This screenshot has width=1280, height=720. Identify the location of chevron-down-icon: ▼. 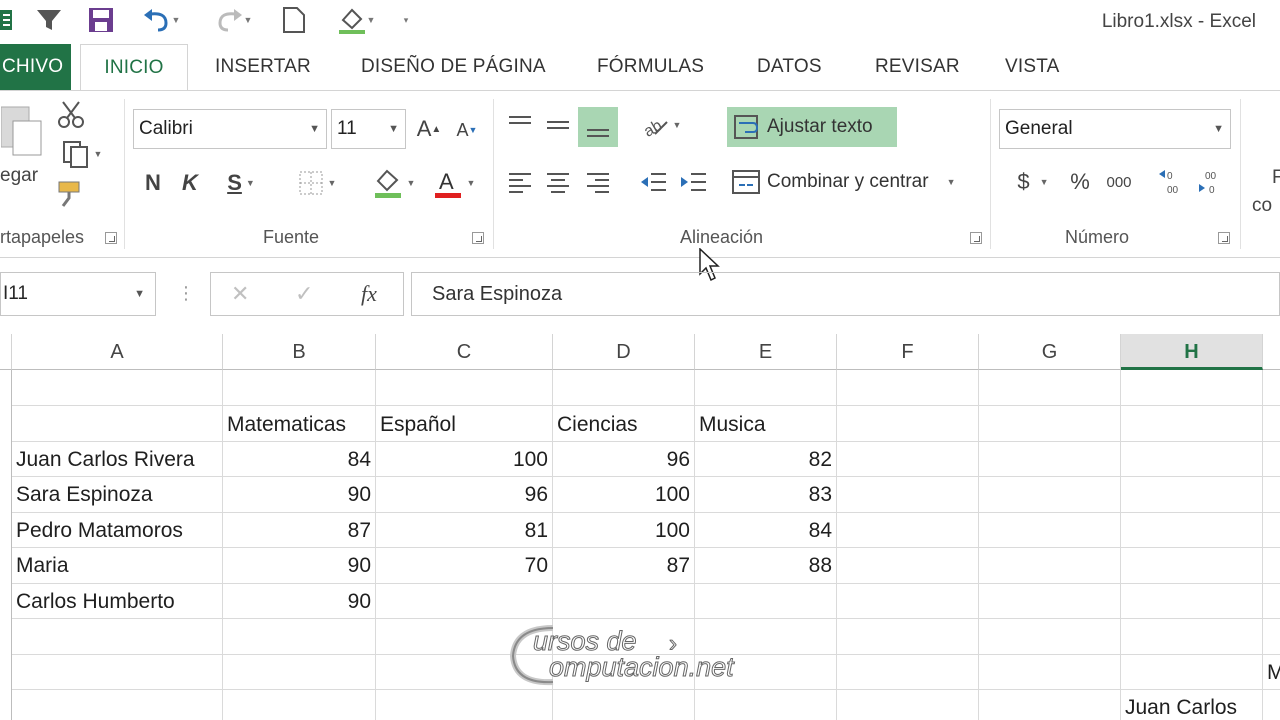
(1044, 182).